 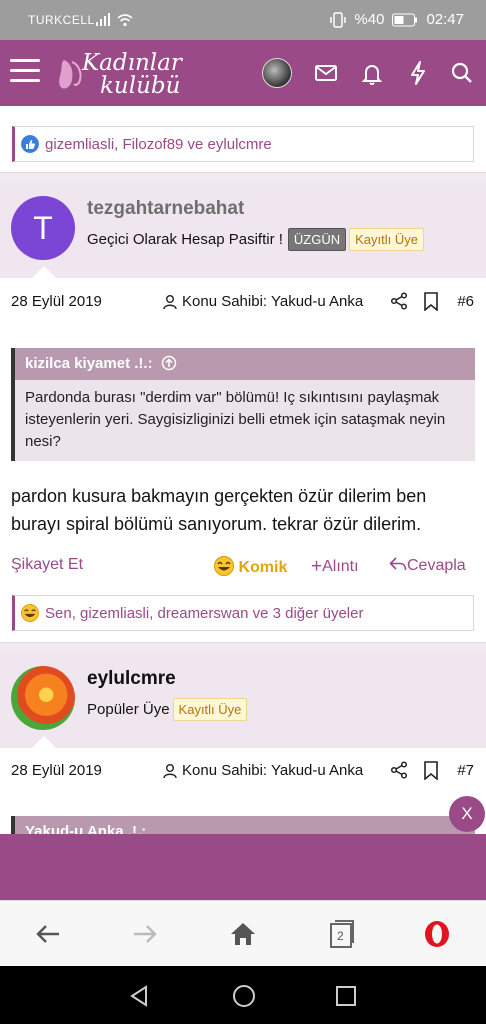 What do you see at coordinates (185, 239) in the screenshot?
I see `user-title: Geçici Olarak Hesap Pasiftir !` at bounding box center [185, 239].